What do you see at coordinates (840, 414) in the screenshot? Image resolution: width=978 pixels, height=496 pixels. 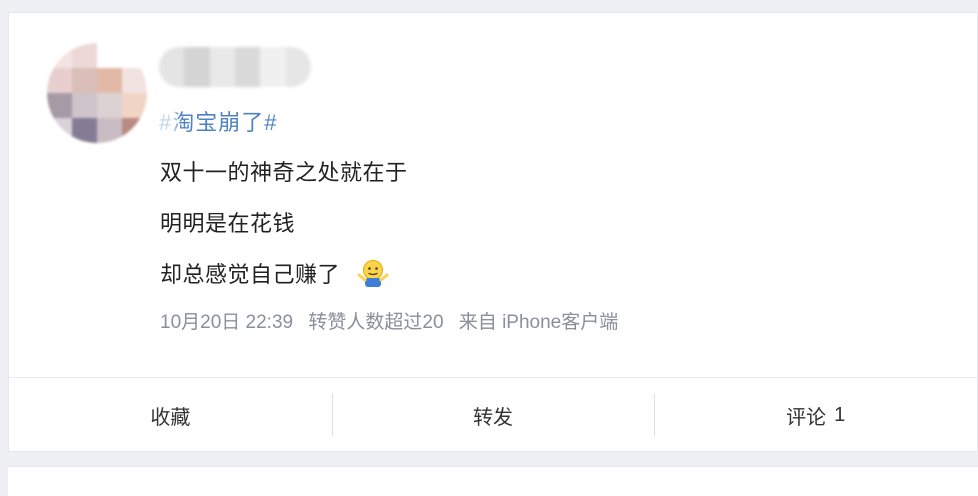 I see `comment-count: 1` at bounding box center [840, 414].